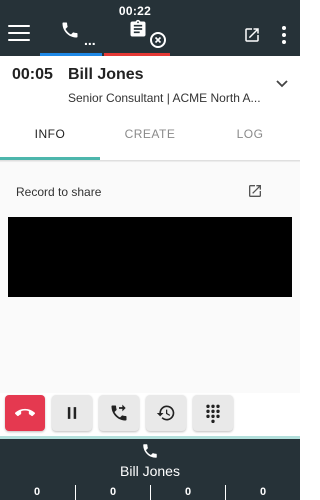 The width and height of the screenshot is (320, 500). Describe the element at coordinates (262, 492) in the screenshot. I see `counter-4: 0` at that location.